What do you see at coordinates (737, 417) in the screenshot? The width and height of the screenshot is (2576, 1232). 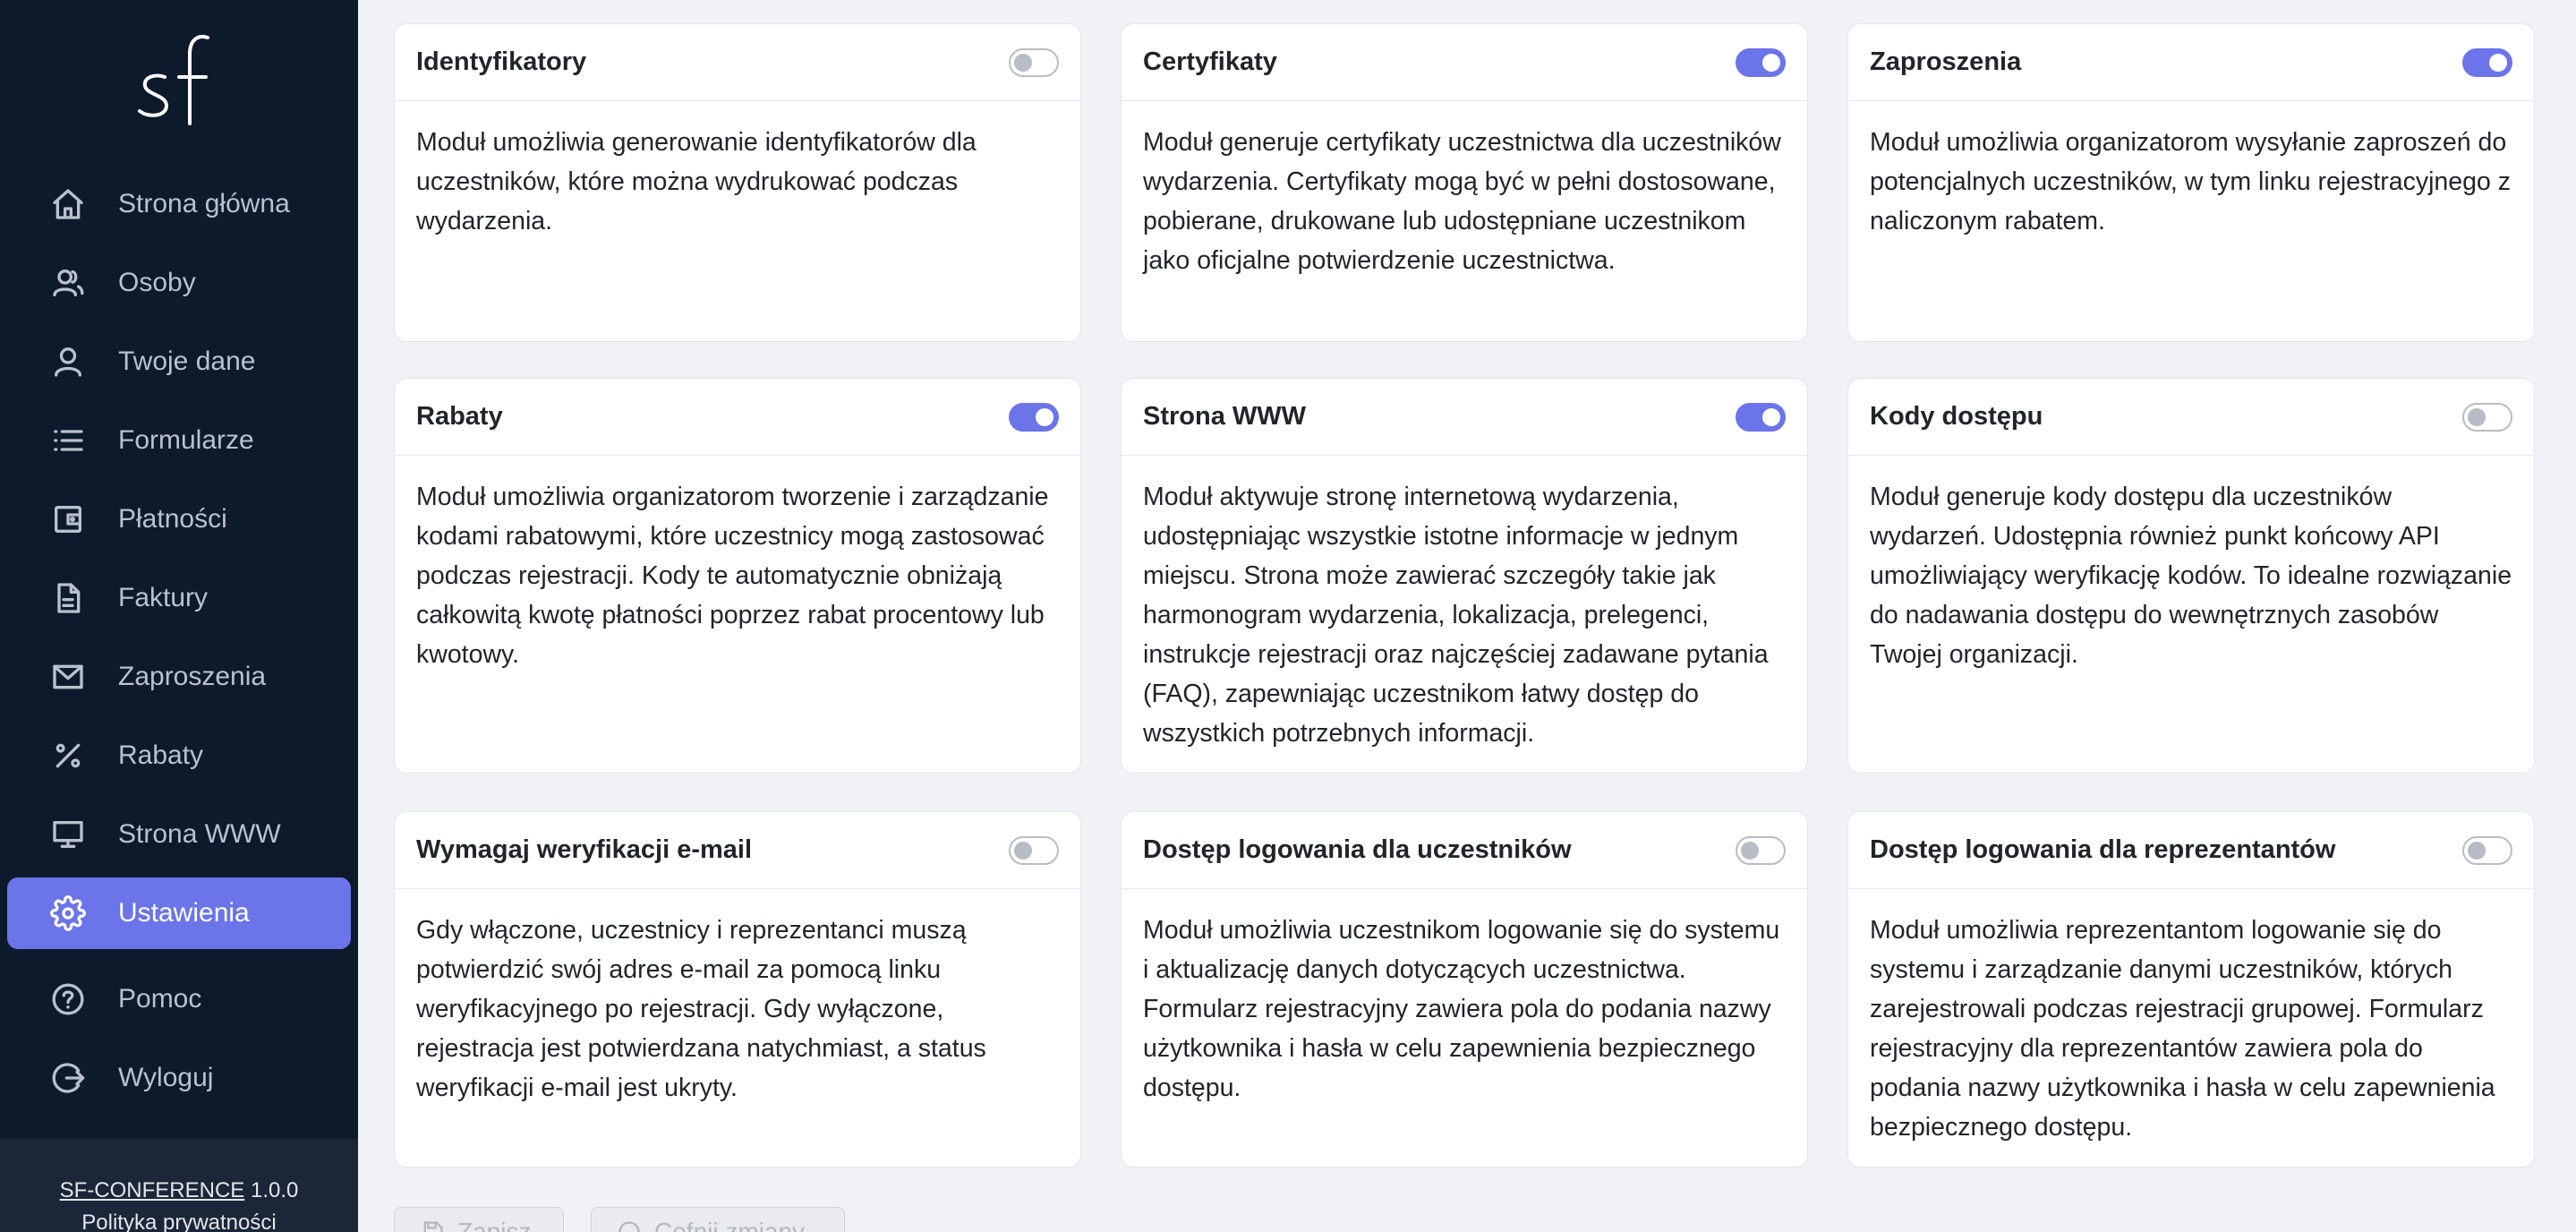 I see `card-header: Rabaty` at bounding box center [737, 417].